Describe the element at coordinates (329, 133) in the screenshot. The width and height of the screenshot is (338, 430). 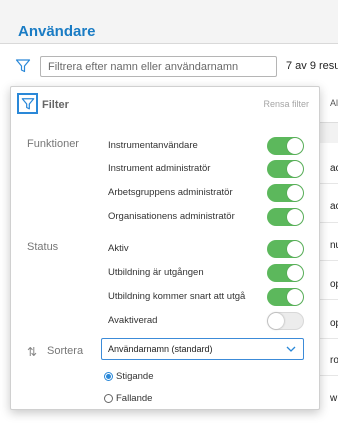
I see `table-header-stripe` at that location.